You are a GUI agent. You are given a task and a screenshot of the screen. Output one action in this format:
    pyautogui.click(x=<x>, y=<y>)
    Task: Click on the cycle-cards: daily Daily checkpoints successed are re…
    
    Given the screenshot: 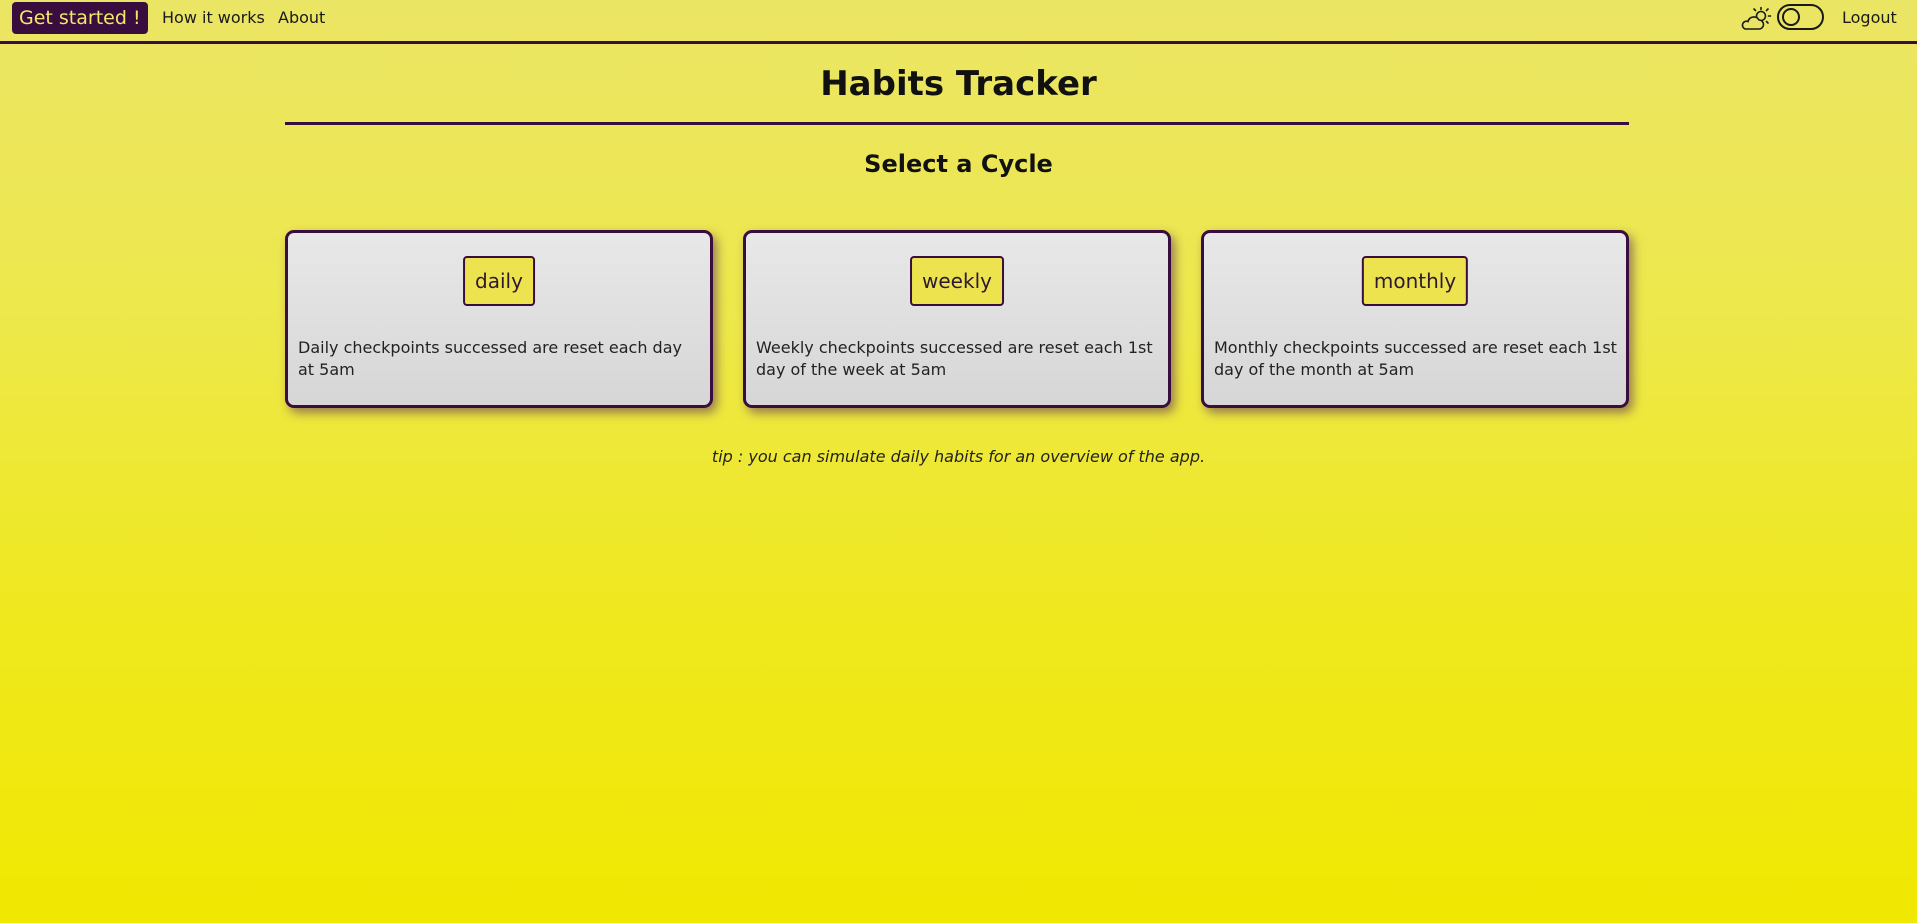 What is the action you would take?
    pyautogui.click(x=957, y=319)
    